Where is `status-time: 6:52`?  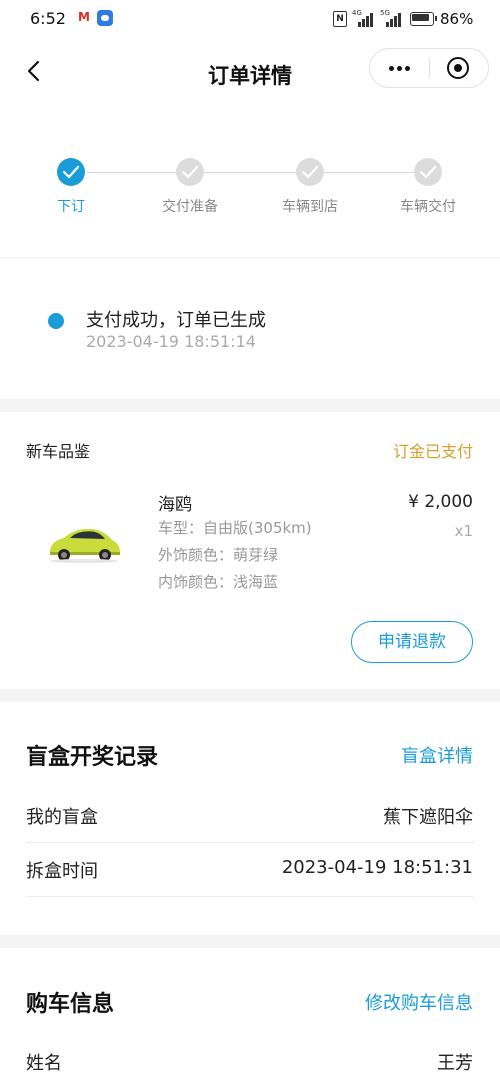 status-time: 6:52 is located at coordinates (48, 18).